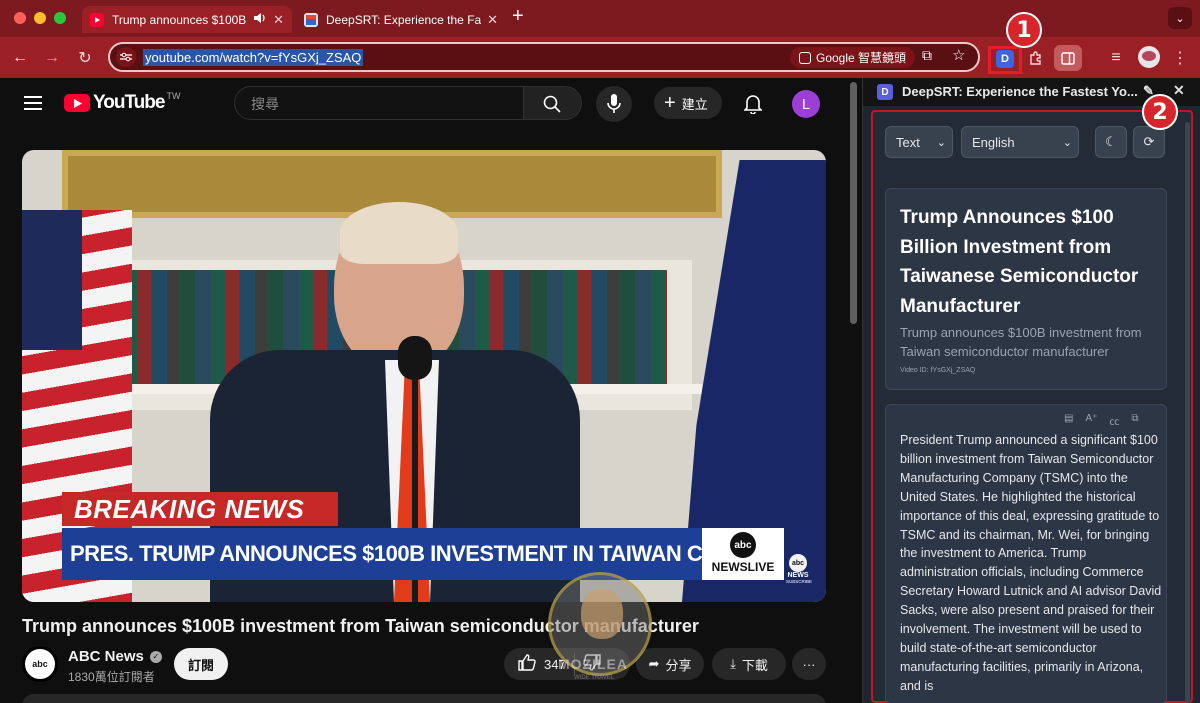  I want to click on side-panel-button, so click(1068, 58).